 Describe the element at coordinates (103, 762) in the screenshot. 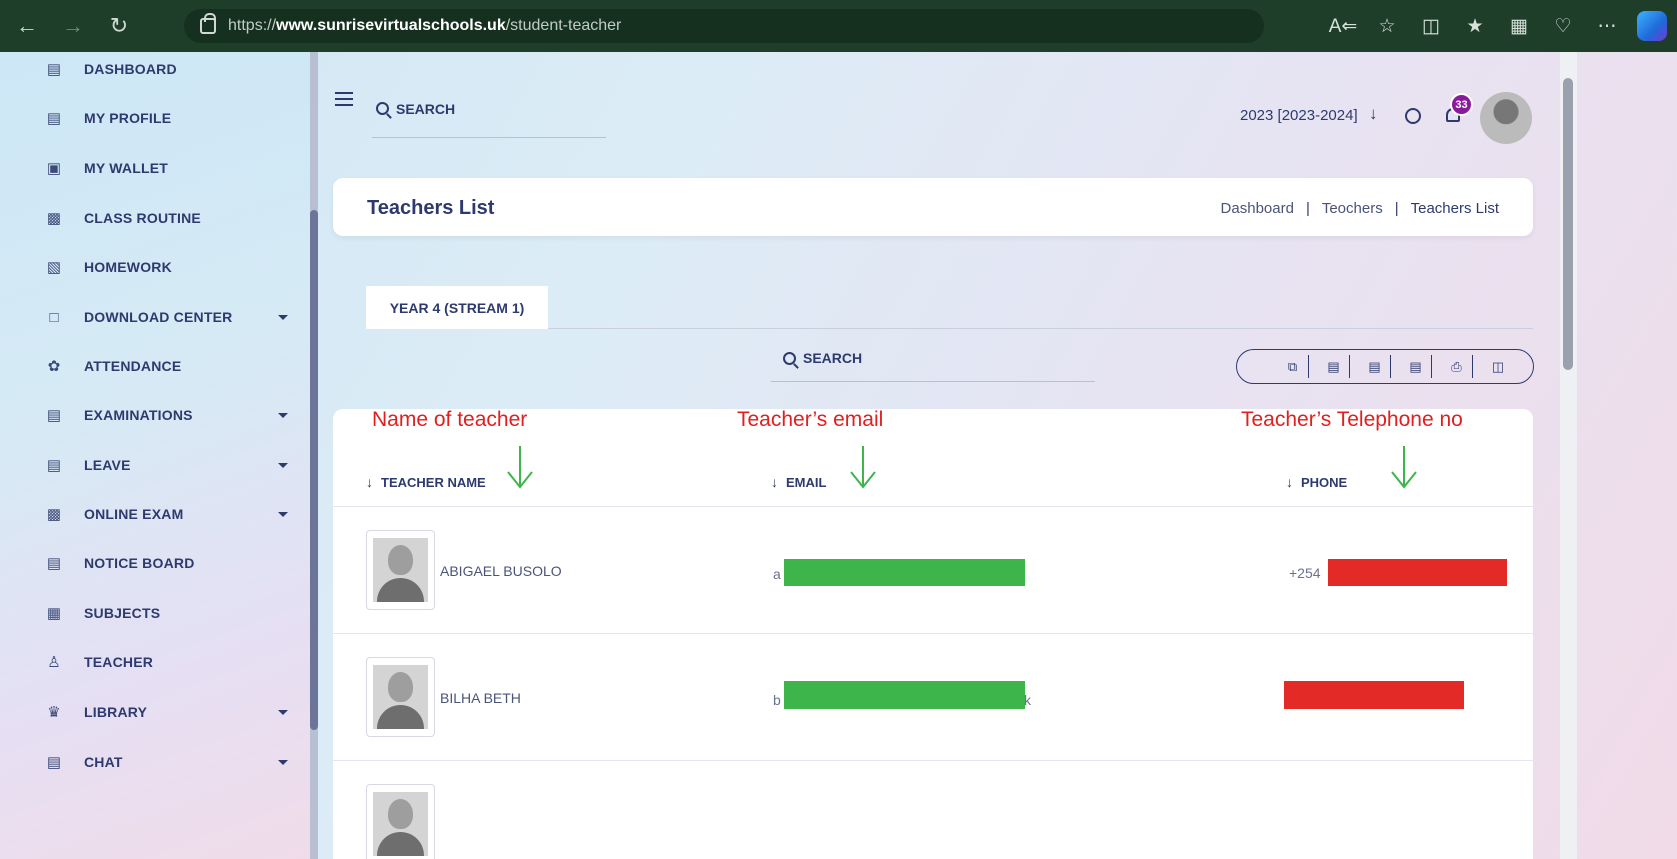

I see `sidebar-item-label: CHAT` at that location.